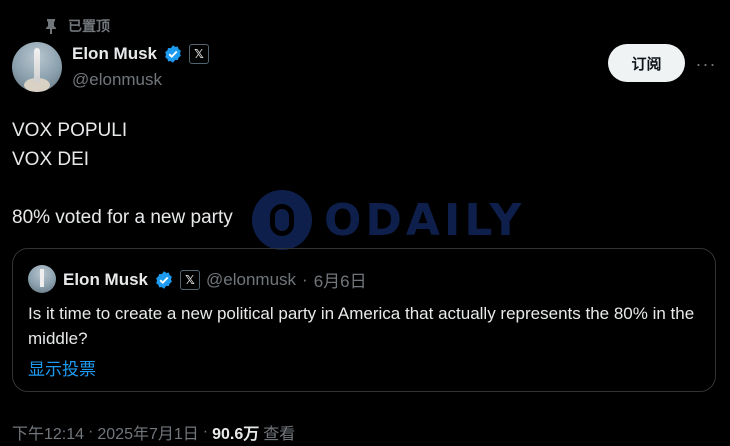 The image size is (730, 446). Describe the element at coordinates (89, 26) in the screenshot. I see `pinned-label: 已置顶` at that location.